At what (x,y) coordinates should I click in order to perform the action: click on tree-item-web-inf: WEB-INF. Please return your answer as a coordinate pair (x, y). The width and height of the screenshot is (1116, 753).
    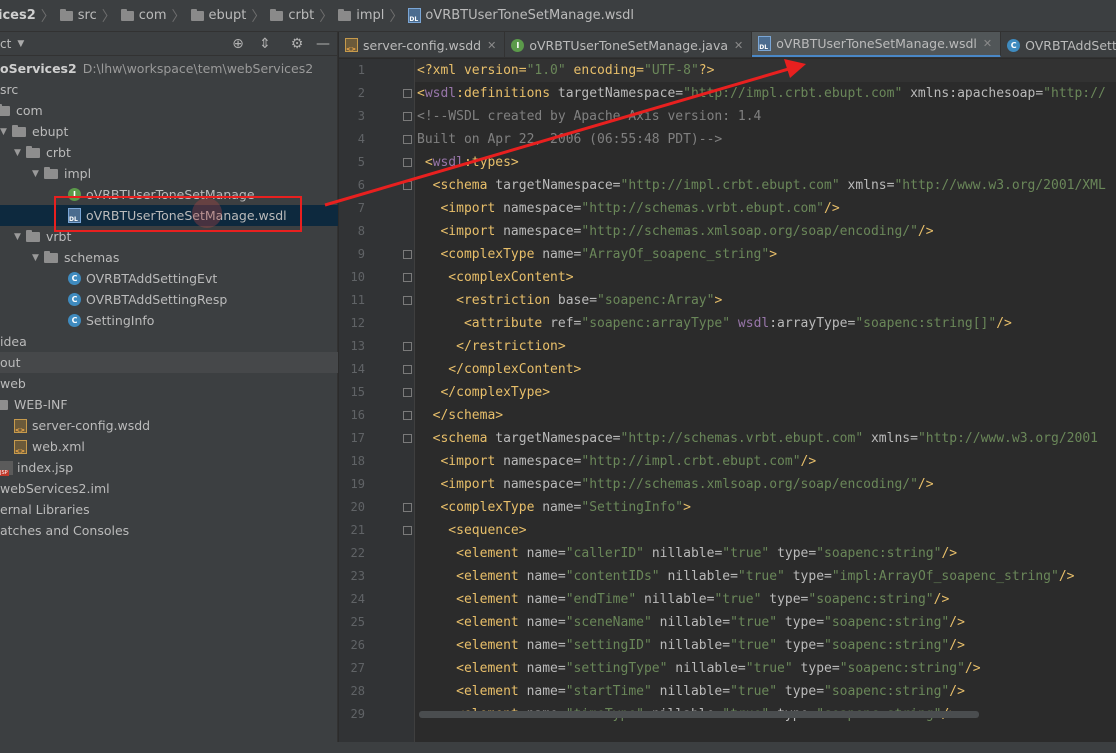
    Looking at the image, I should click on (169, 404).